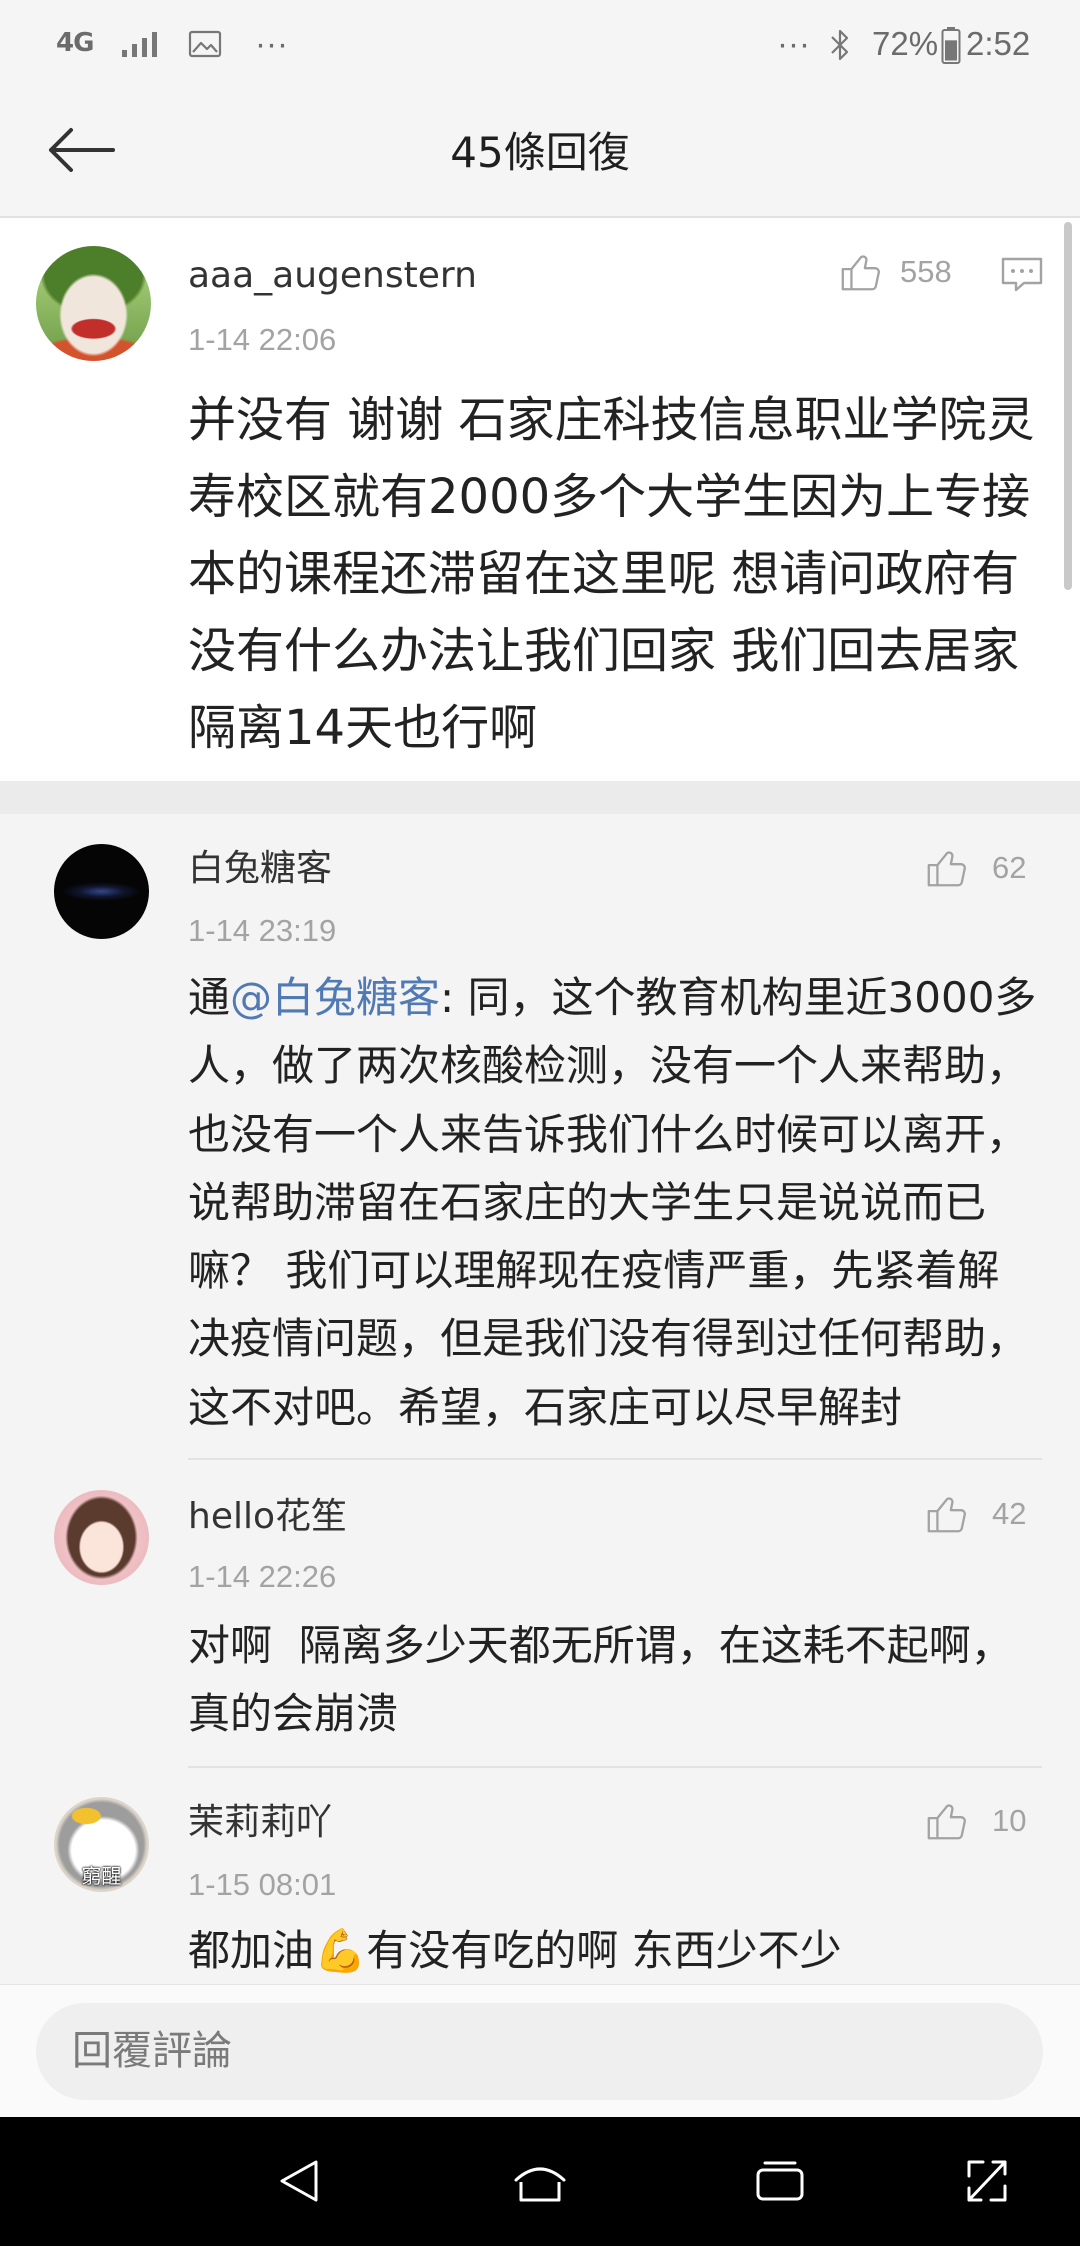 The image size is (1080, 2246). I want to click on reply-username: 白兔糖客, so click(260, 869).